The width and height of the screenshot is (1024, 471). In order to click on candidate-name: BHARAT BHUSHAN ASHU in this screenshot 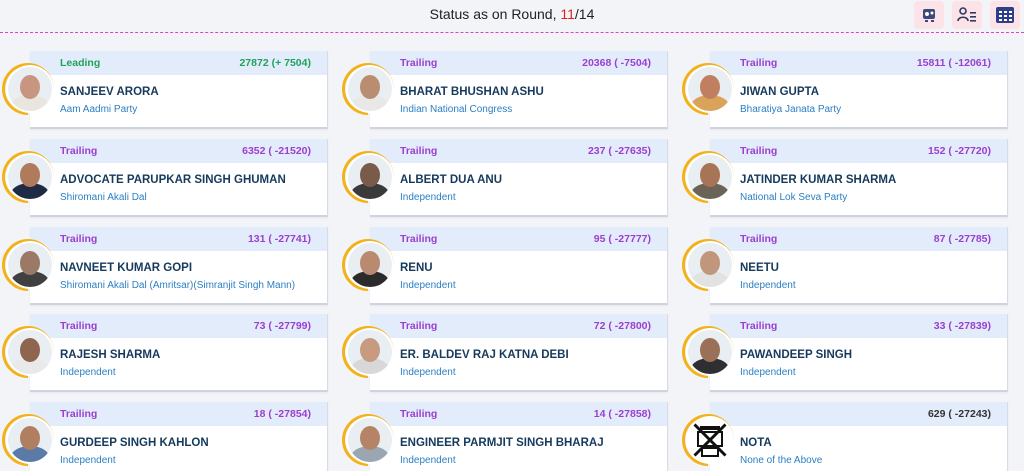, I will do `click(472, 92)`.